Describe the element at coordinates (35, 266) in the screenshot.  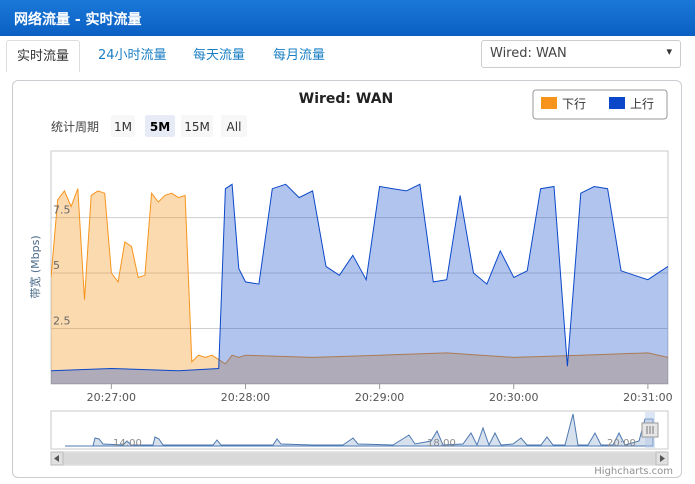
I see `y-axis-title: 带宽 (Mbps)` at that location.